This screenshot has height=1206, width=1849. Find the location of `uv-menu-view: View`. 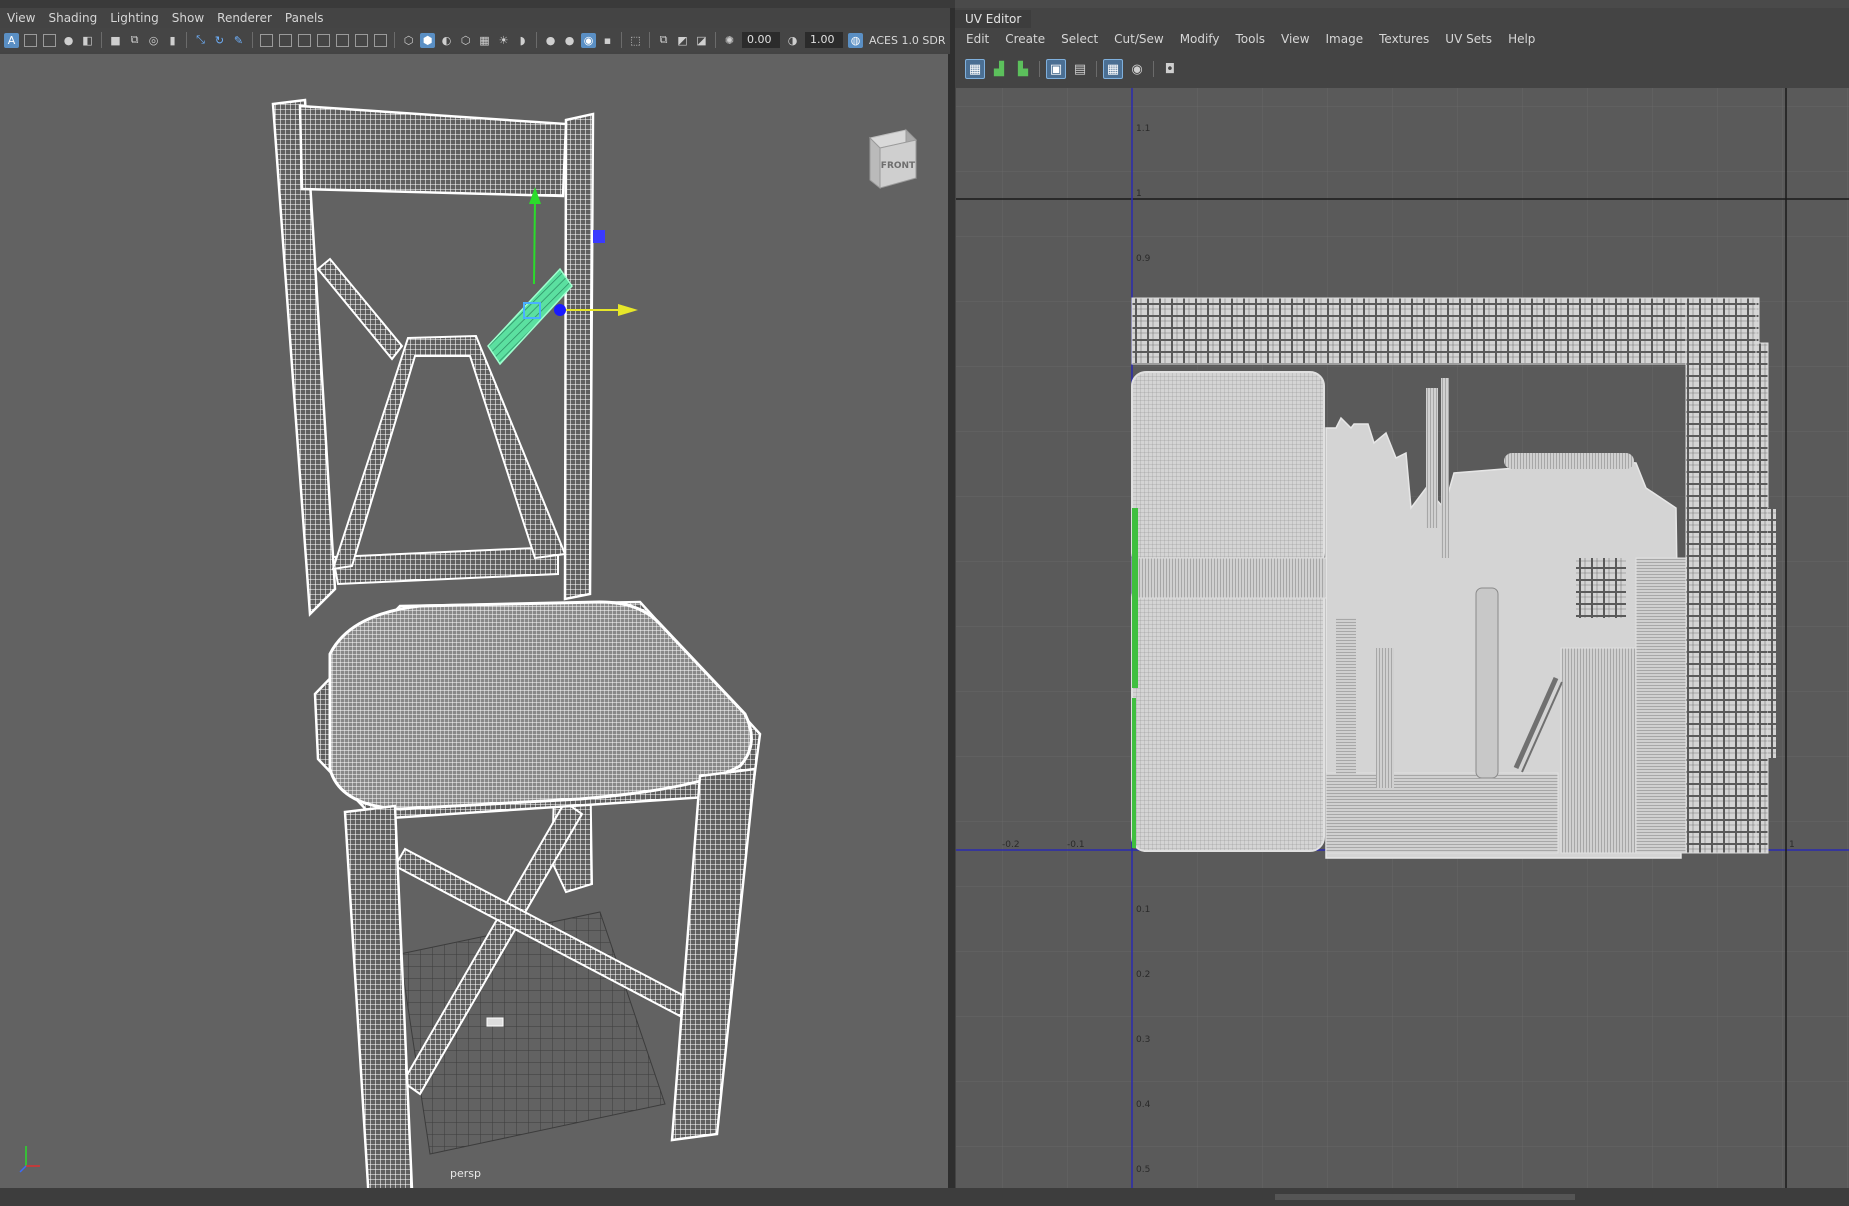

uv-menu-view: View is located at coordinates (1296, 39).